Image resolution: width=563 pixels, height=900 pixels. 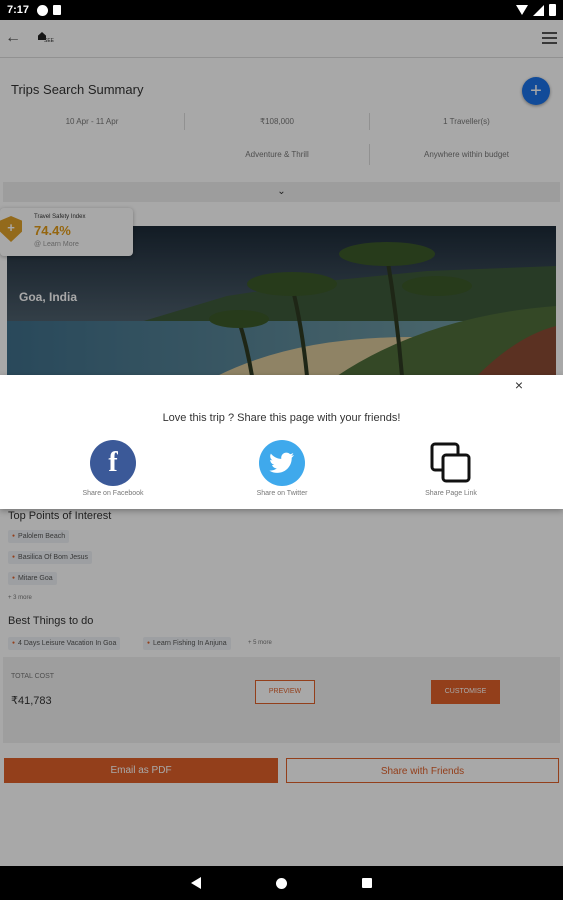 What do you see at coordinates (451, 493) in the screenshot?
I see `share-page-link-label: Share Page Link` at bounding box center [451, 493].